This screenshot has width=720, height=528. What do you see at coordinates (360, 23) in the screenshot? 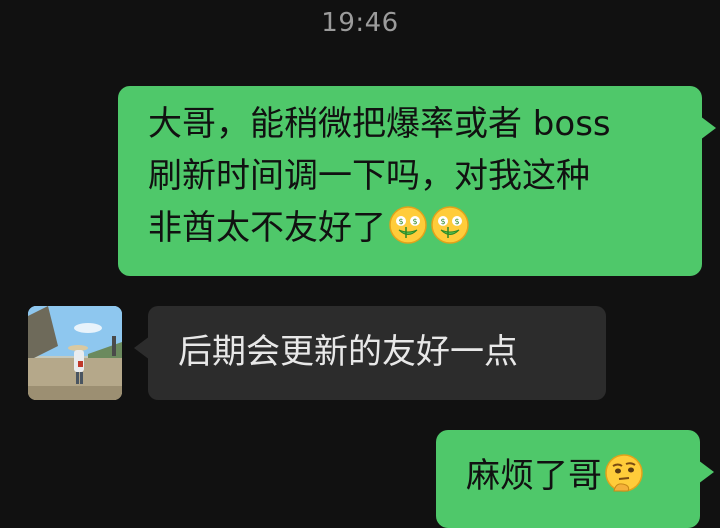
I see `message-timestamp: 19:46` at bounding box center [360, 23].